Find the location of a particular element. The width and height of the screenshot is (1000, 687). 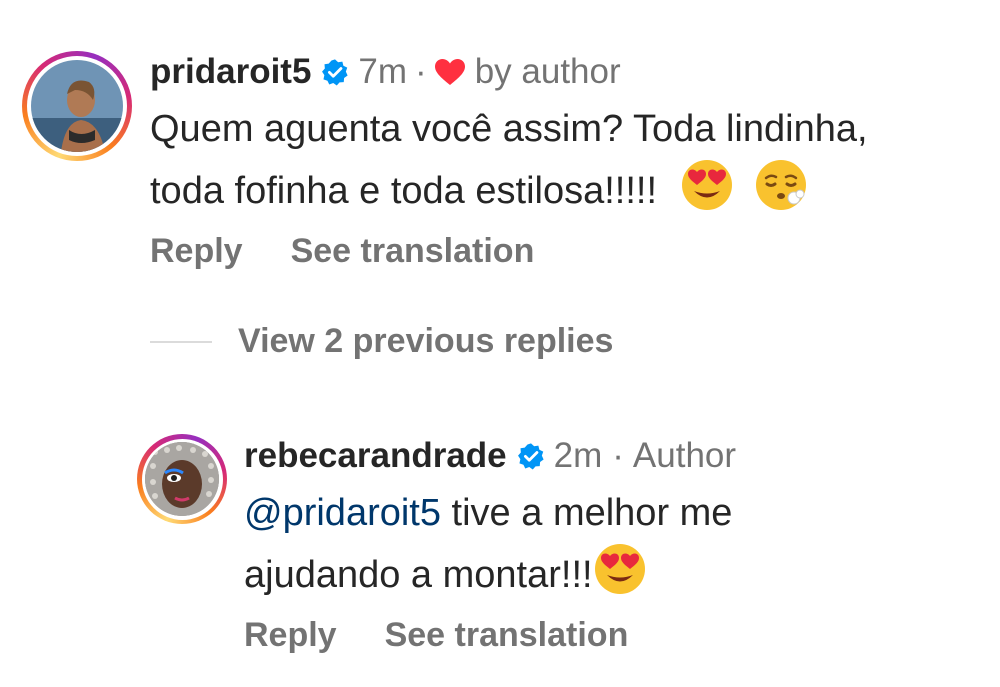

reply-text-line-2: ajudando a montar!!! is located at coordinates (614, 573).